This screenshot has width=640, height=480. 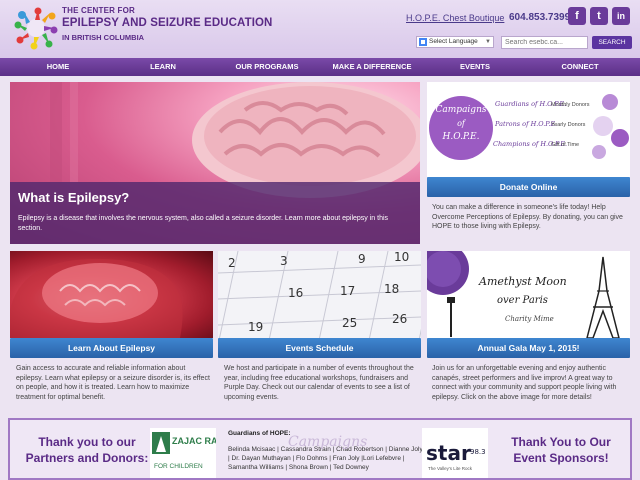 I want to click on zajac-ranch-graphic: ZAJAC RANCH FOR CHILDREN, so click(x=194, y=451).